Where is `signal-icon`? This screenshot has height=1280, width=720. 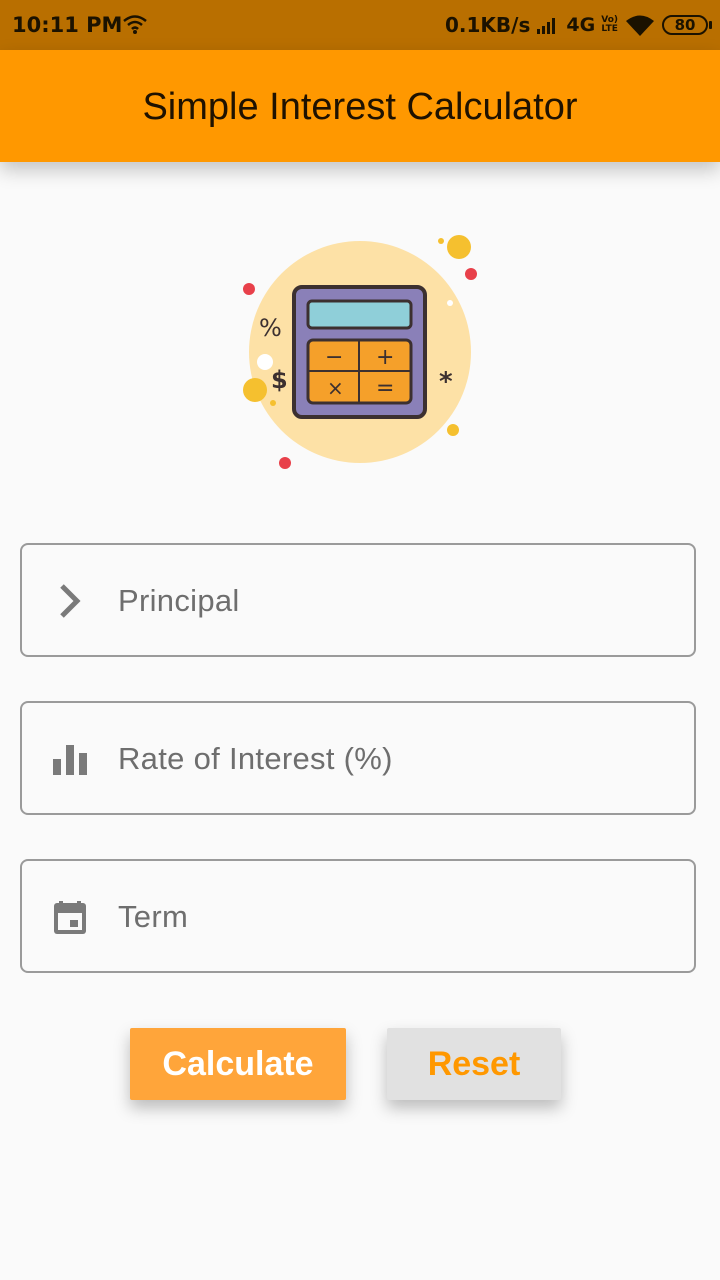
signal-icon is located at coordinates (546, 26).